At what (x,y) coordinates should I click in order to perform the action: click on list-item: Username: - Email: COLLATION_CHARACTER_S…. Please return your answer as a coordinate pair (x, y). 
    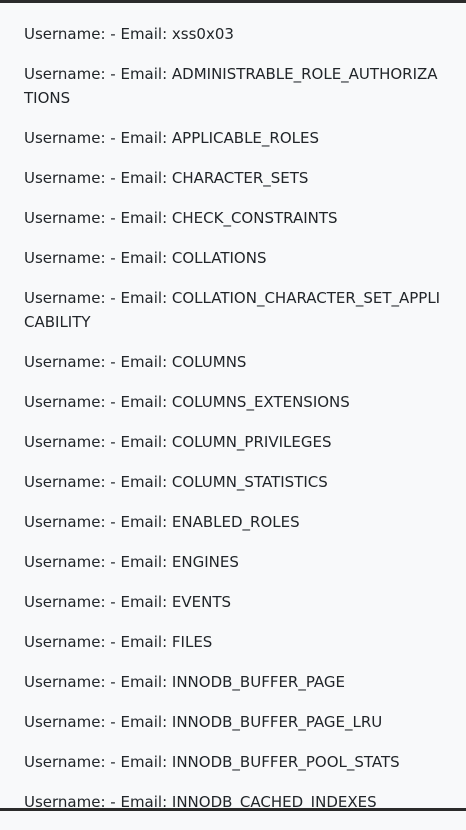
    Looking at the image, I should click on (234, 310).